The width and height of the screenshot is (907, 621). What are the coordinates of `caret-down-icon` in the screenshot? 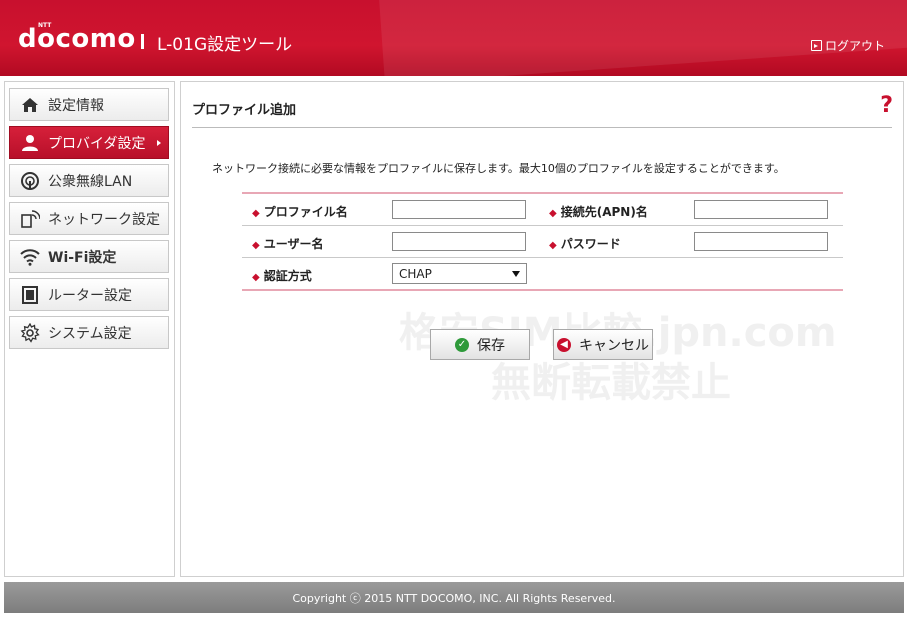 It's located at (516, 274).